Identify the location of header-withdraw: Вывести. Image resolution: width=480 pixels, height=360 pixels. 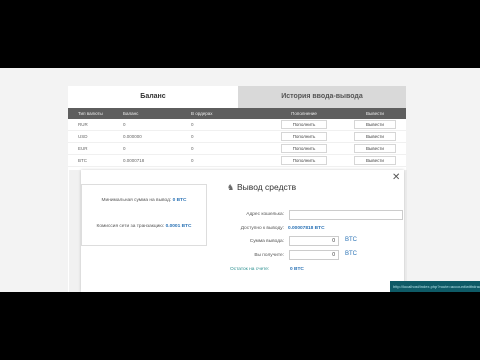
(375, 113).